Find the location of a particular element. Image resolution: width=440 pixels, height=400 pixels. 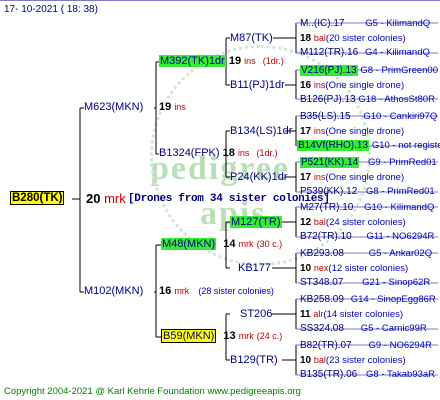

gen4-name: M112(TR).16 is located at coordinates (329, 52).